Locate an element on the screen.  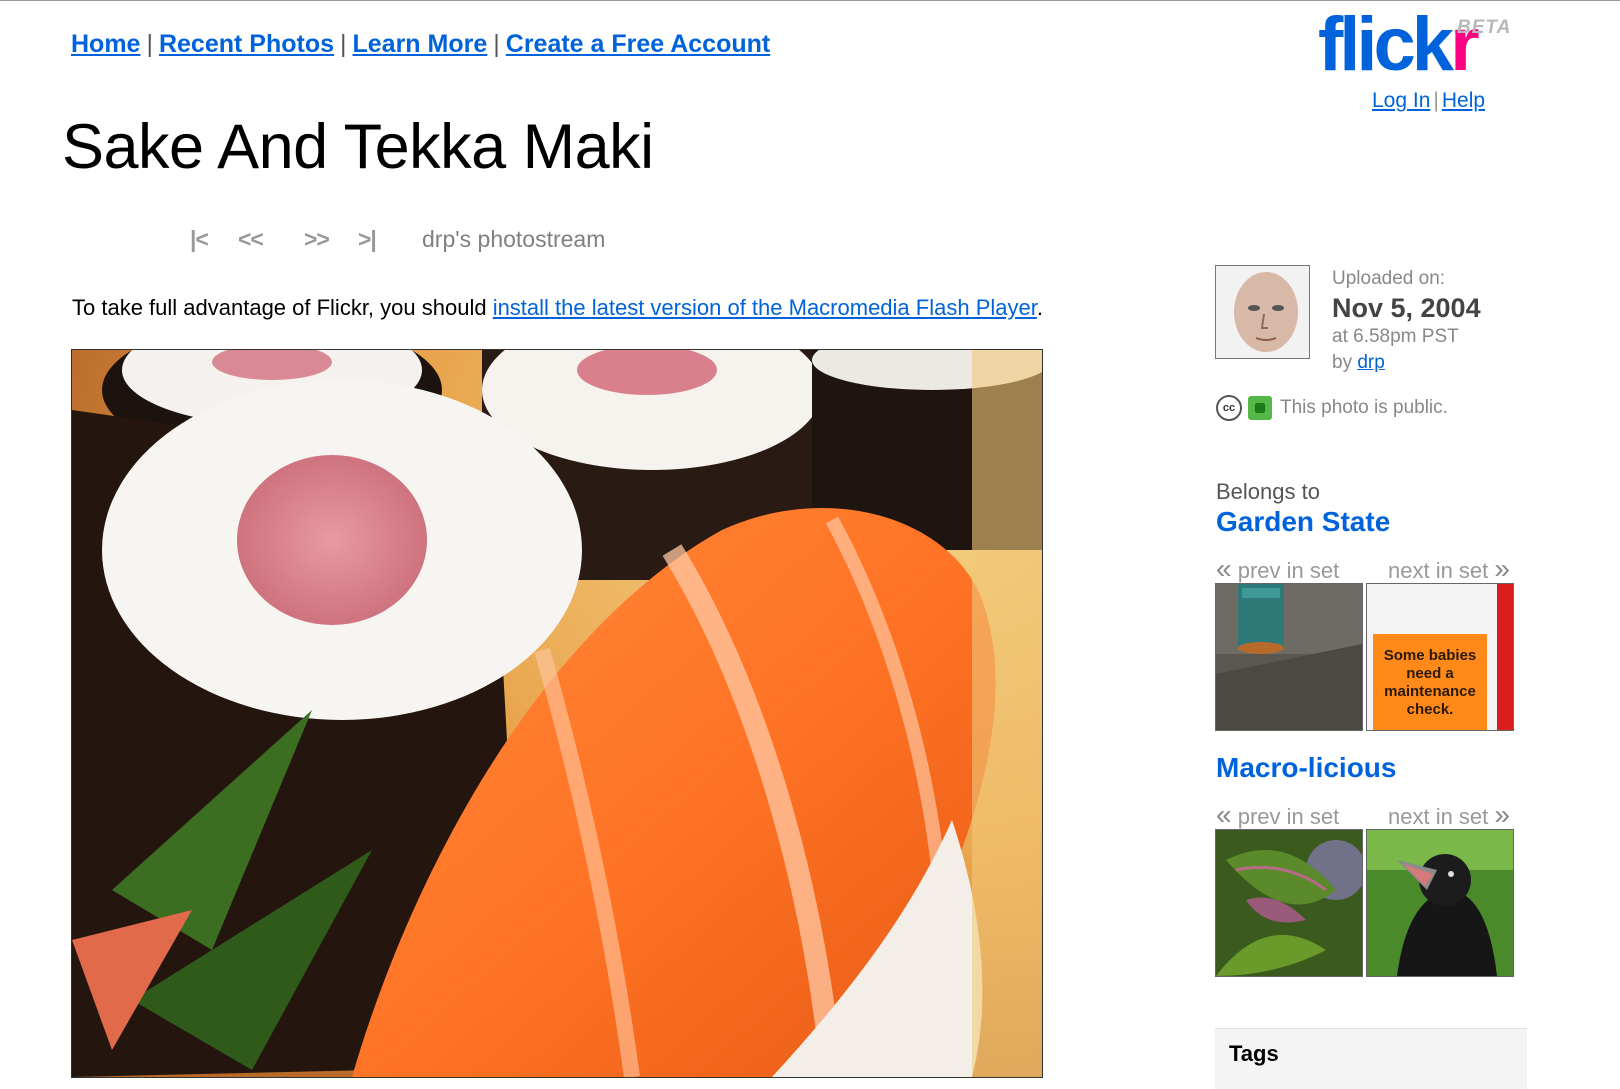
sign-text: maintenance is located at coordinates (1430, 691).